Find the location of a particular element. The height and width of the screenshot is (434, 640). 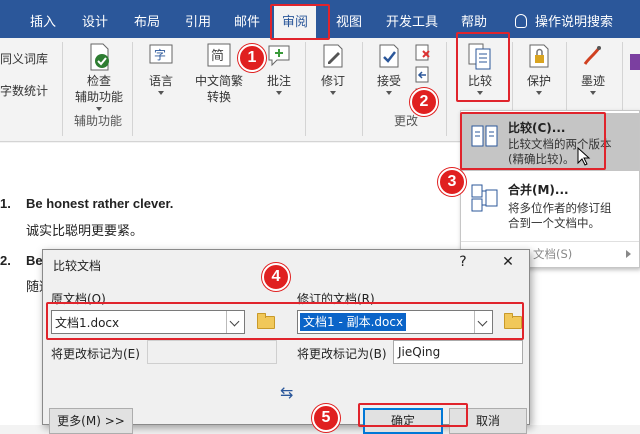

tell-me-search: 操作说明搜索 is located at coordinates (564, 20).